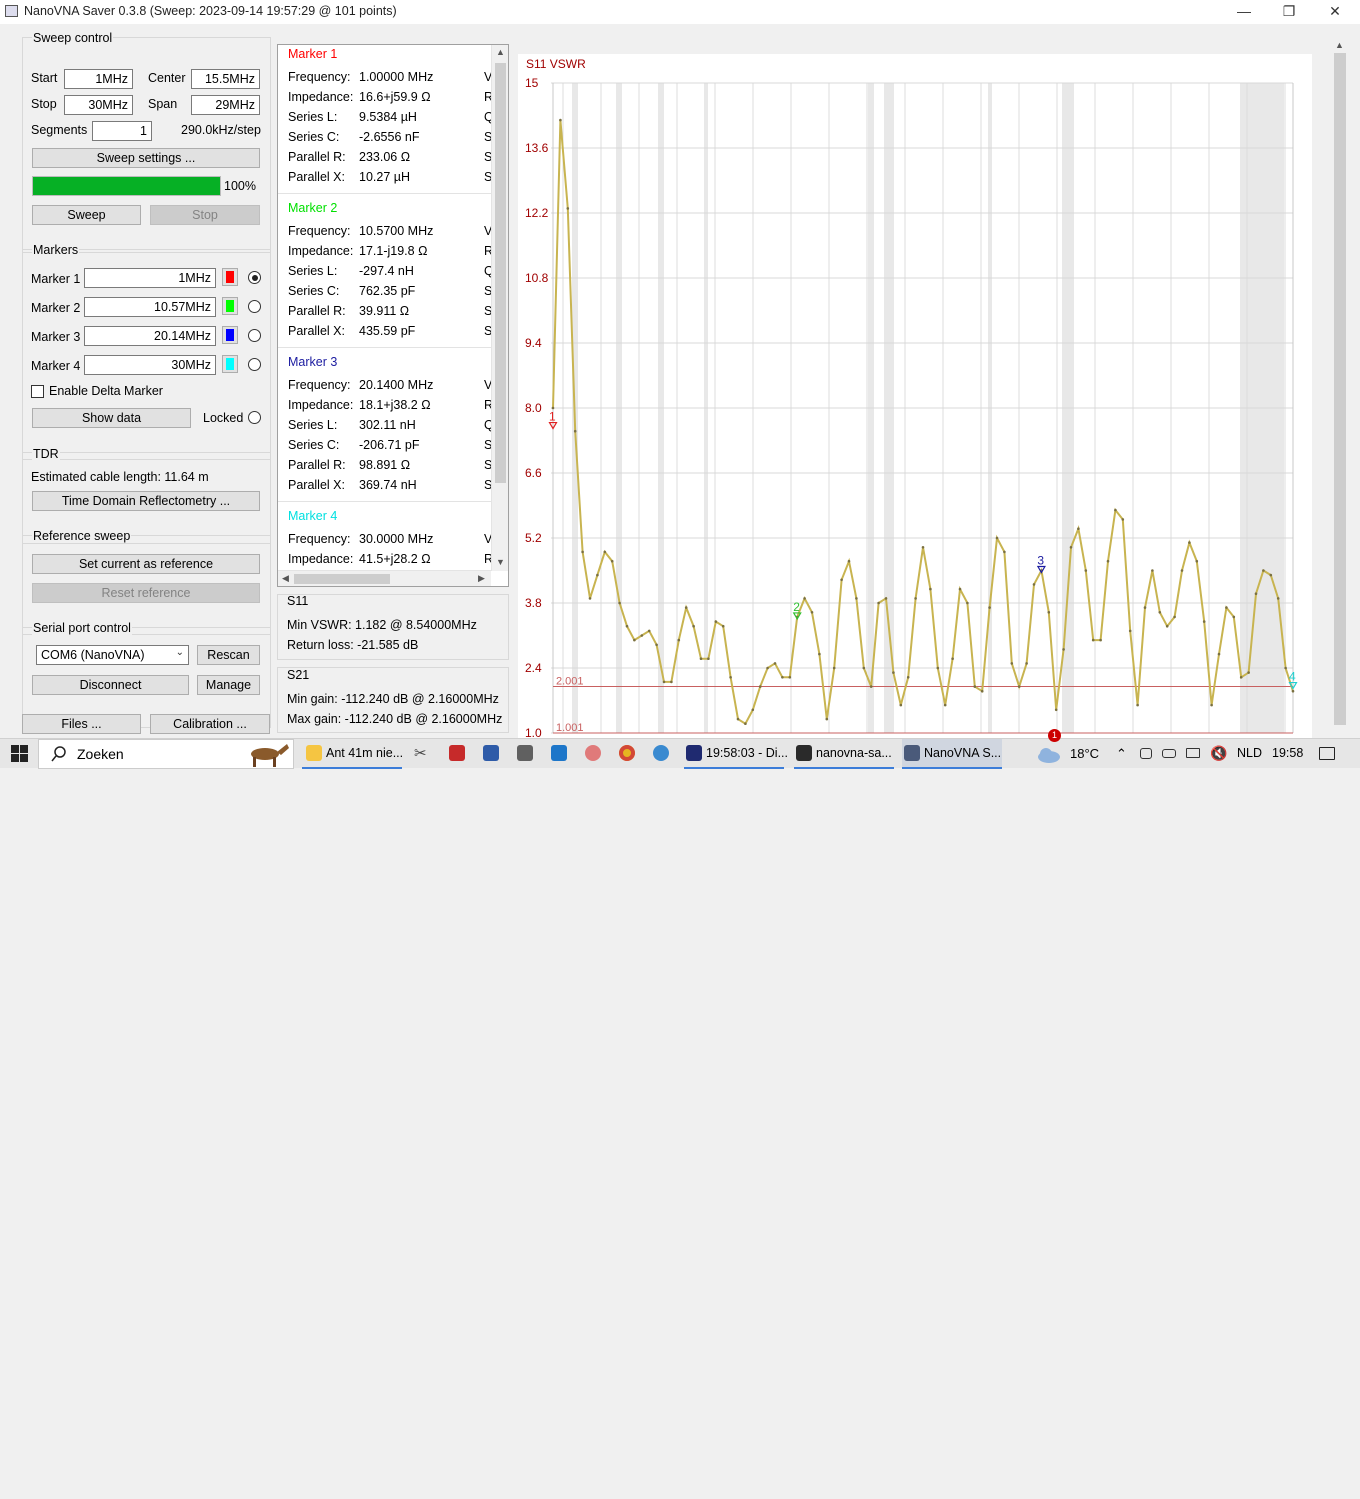  Describe the element at coordinates (393, 408) in the screenshot. I see `marker-detail-row: Impedance: 18.1+j38.2 ΩR` at that location.